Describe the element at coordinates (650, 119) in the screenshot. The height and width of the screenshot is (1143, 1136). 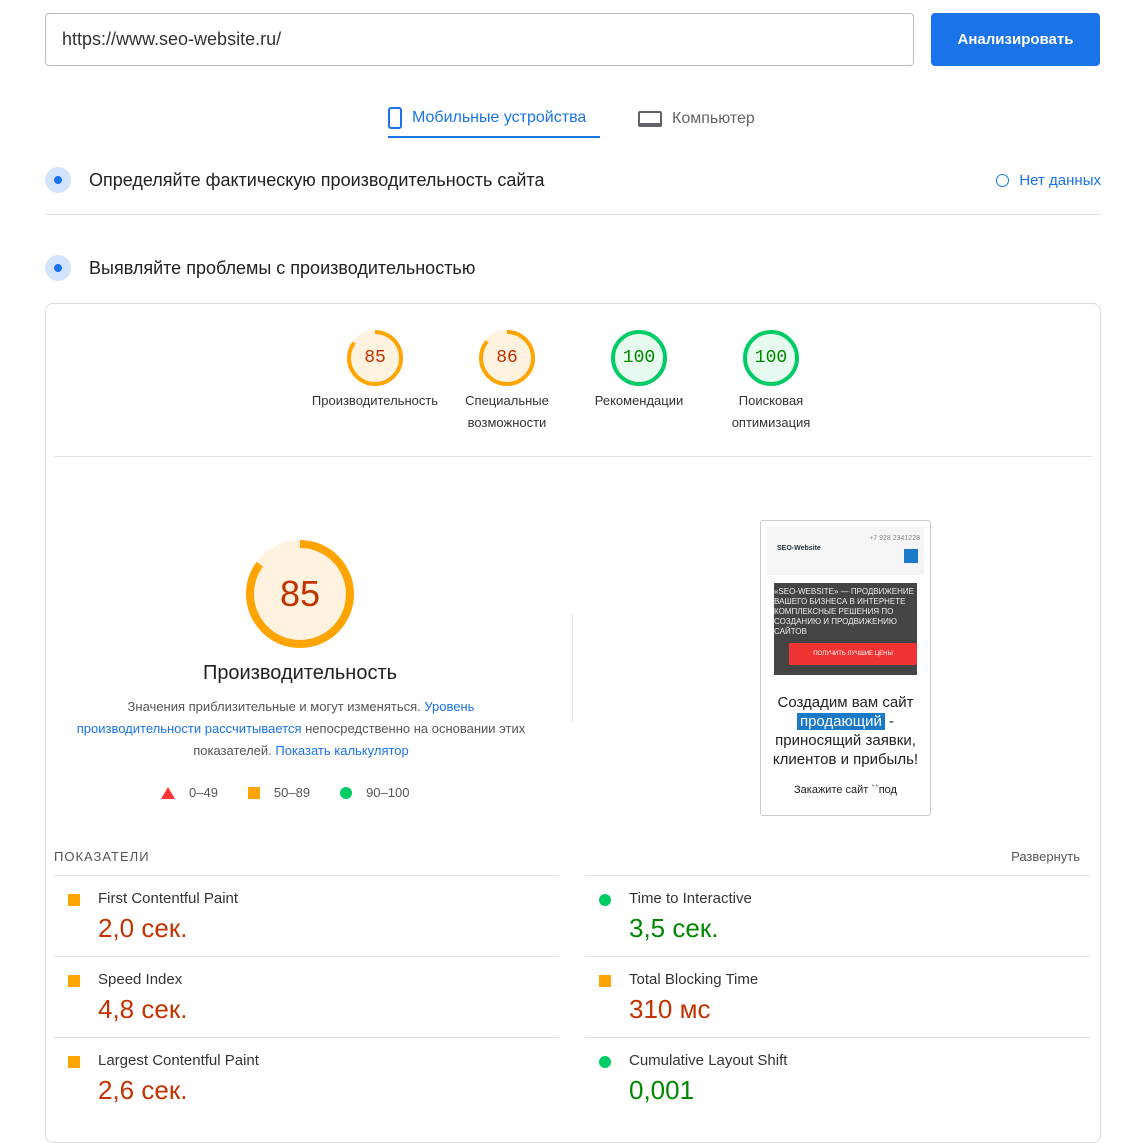
I see `laptop-icon` at that location.